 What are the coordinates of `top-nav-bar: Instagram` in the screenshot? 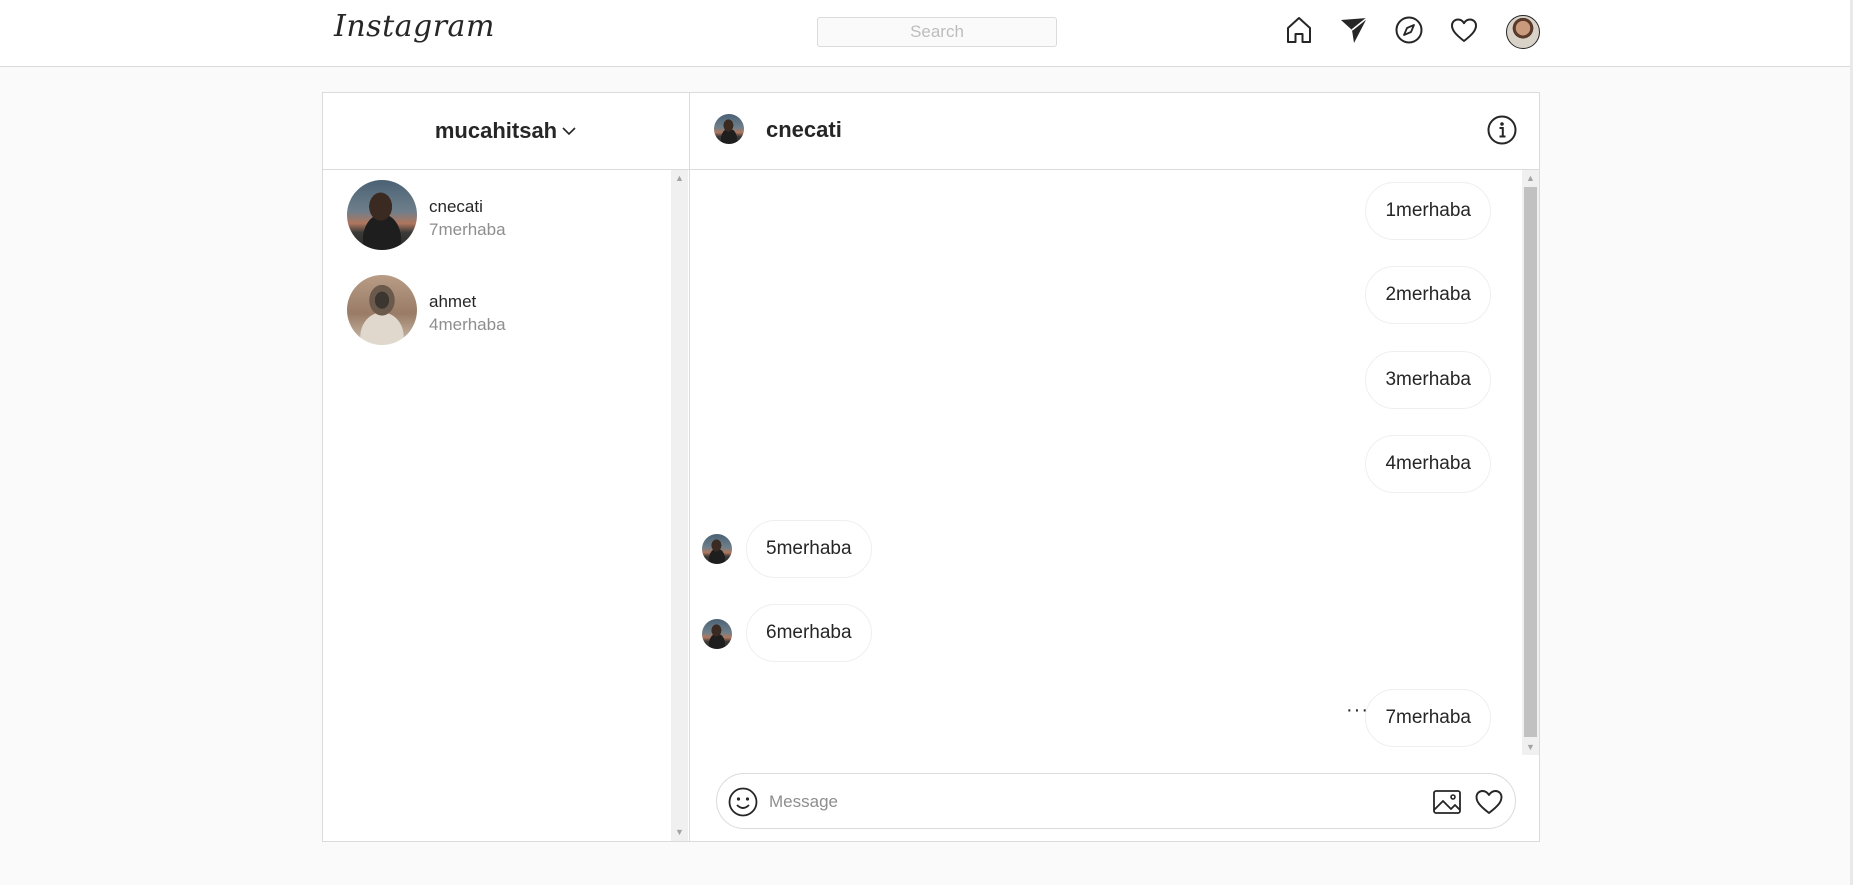 It's located at (925, 33).